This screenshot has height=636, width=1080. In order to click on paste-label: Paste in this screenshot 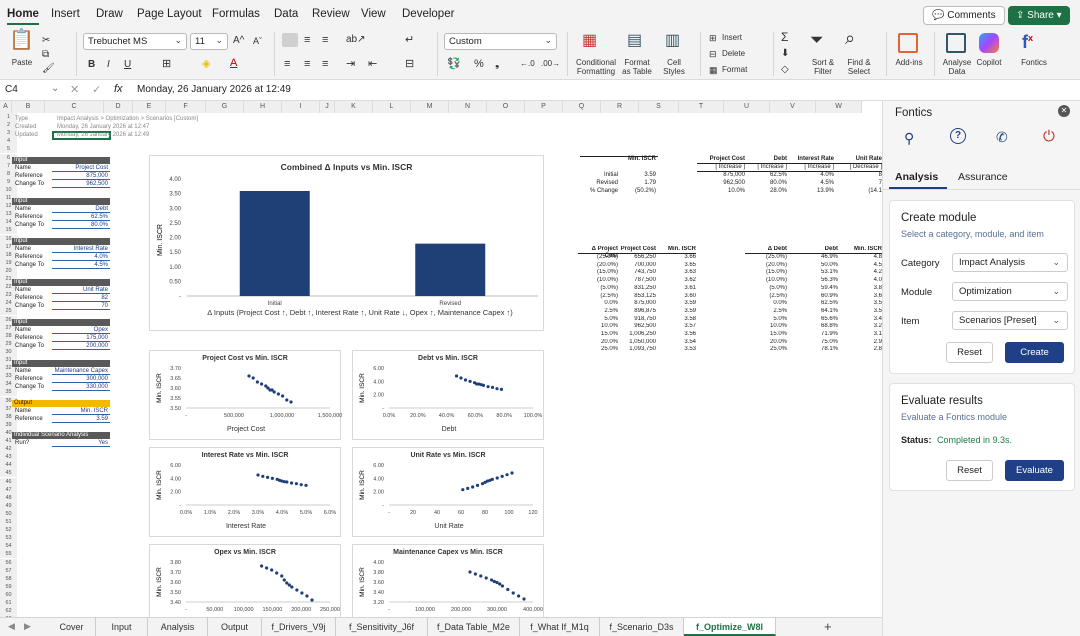, I will do `click(22, 62)`.